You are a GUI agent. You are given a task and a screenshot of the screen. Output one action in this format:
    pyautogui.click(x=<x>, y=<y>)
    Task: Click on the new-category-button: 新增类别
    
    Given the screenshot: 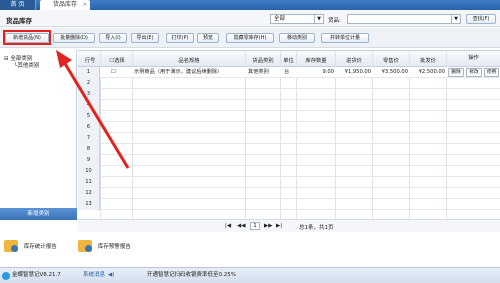 What is the action you would take?
    pyautogui.click(x=38, y=214)
    